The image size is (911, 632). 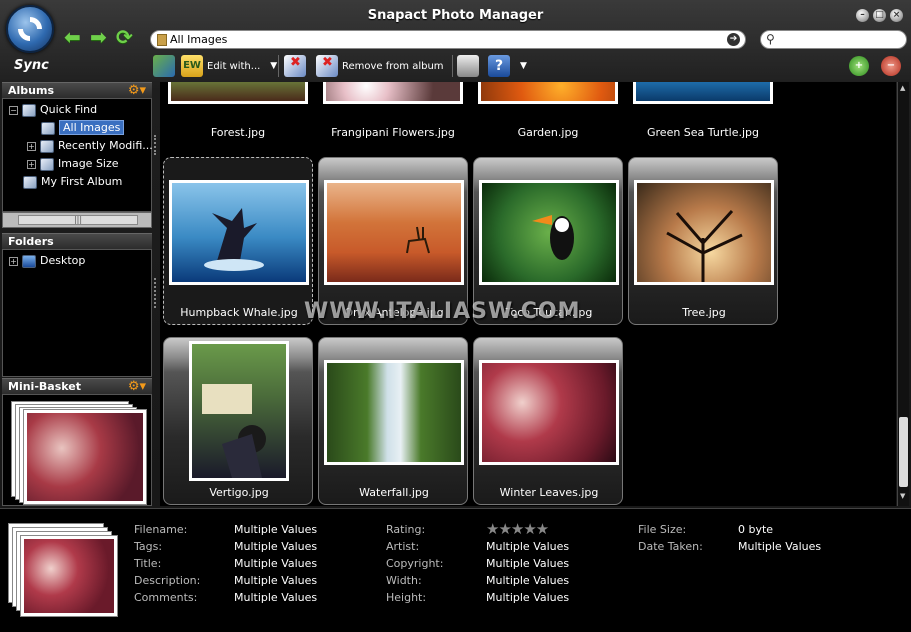 What do you see at coordinates (31, 65) in the screenshot?
I see `sync-label: Sync` at bounding box center [31, 65].